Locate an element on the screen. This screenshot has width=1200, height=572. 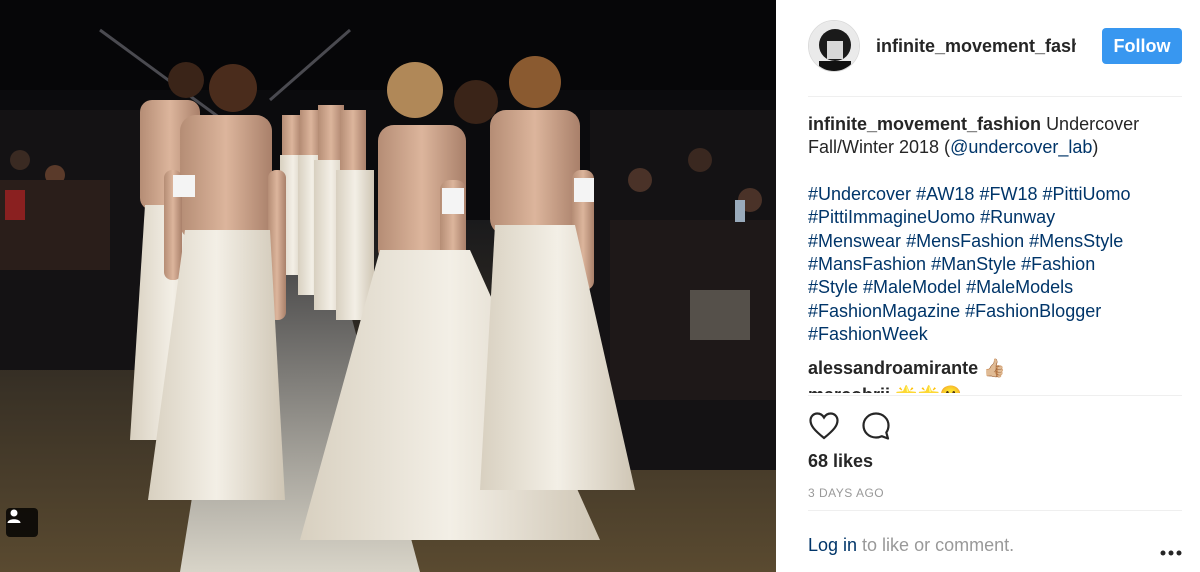
hashtag-link: #MensStyle is located at coordinates (1076, 241).